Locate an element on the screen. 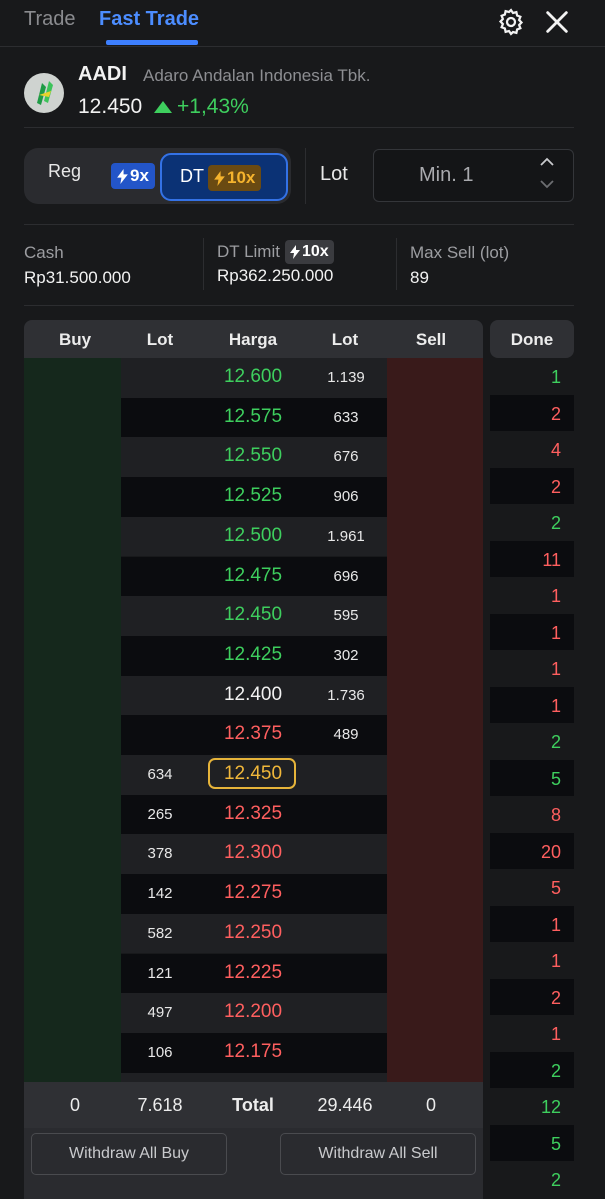 The image size is (605, 1199). dt-multiplier: 10x is located at coordinates (241, 177).